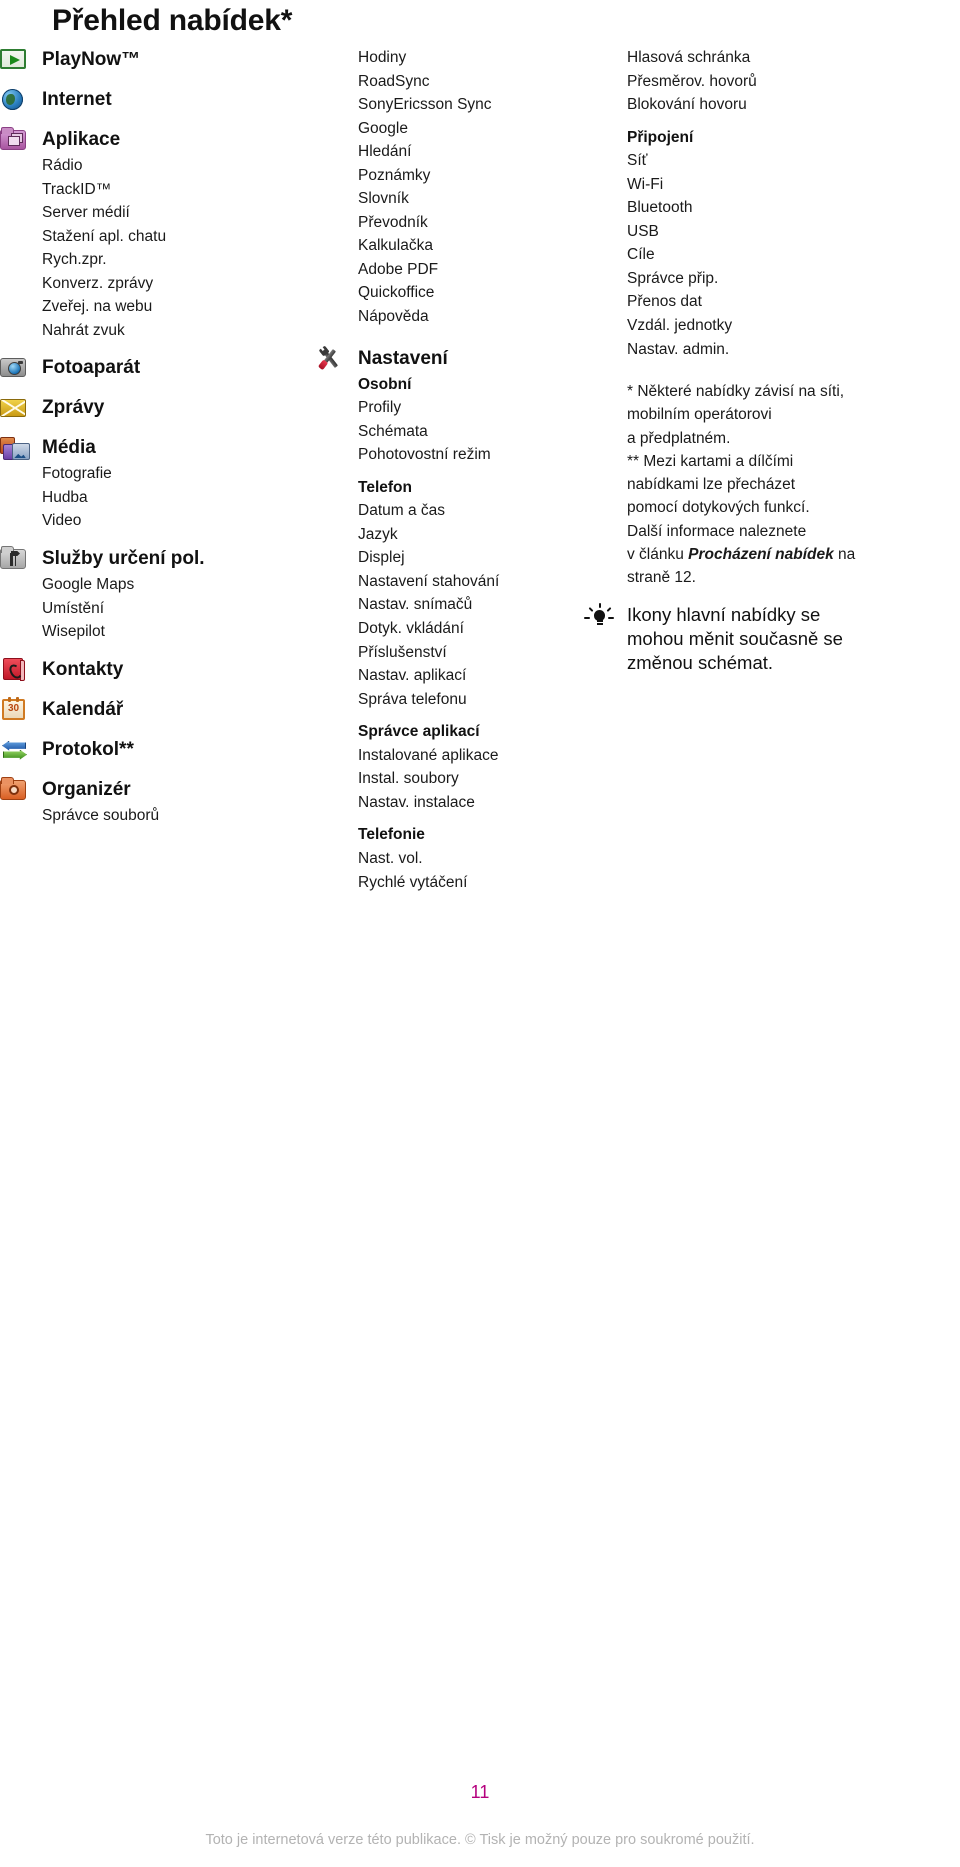 This screenshot has height=1867, width=960. What do you see at coordinates (466, 756) in the screenshot?
I see `sub-item: Instalované aplikace` at bounding box center [466, 756].